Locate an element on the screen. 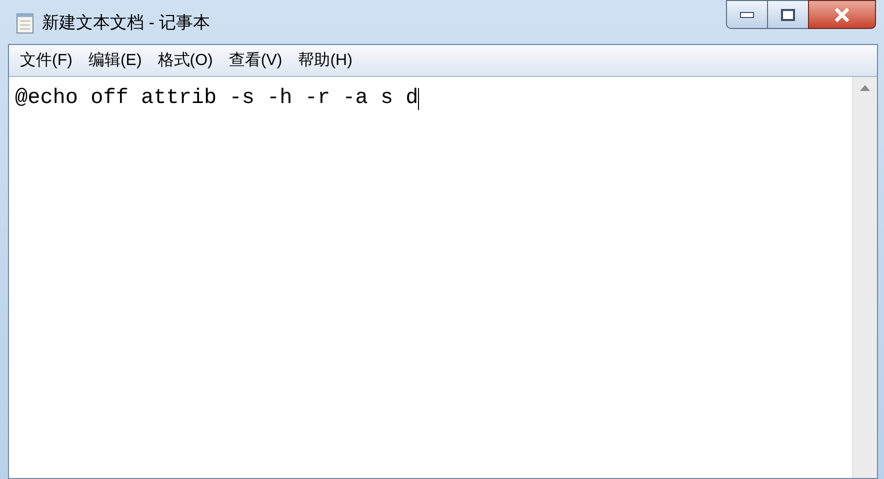 The image size is (884, 479). window-title: 新建文本文档 - 记事本 is located at coordinates (126, 23).